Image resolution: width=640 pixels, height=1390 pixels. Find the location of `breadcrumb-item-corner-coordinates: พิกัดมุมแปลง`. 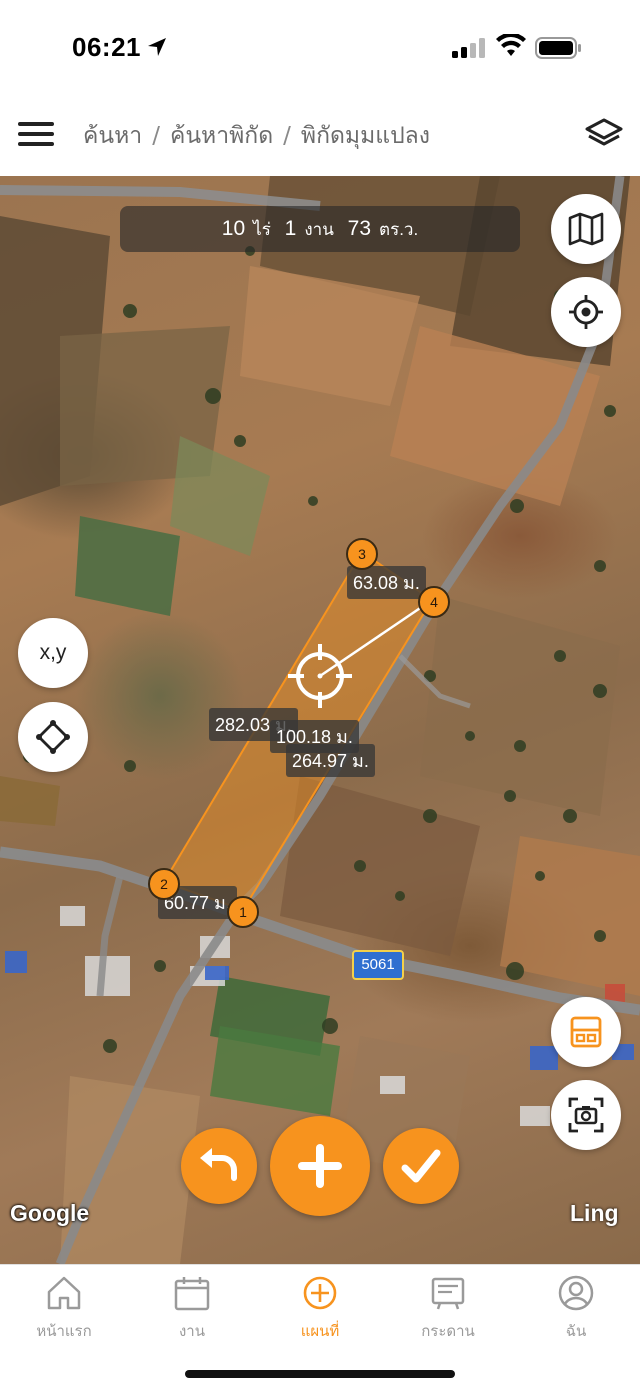

breadcrumb-item-corner-coordinates: พิกัดมุมแปลง is located at coordinates (365, 136).